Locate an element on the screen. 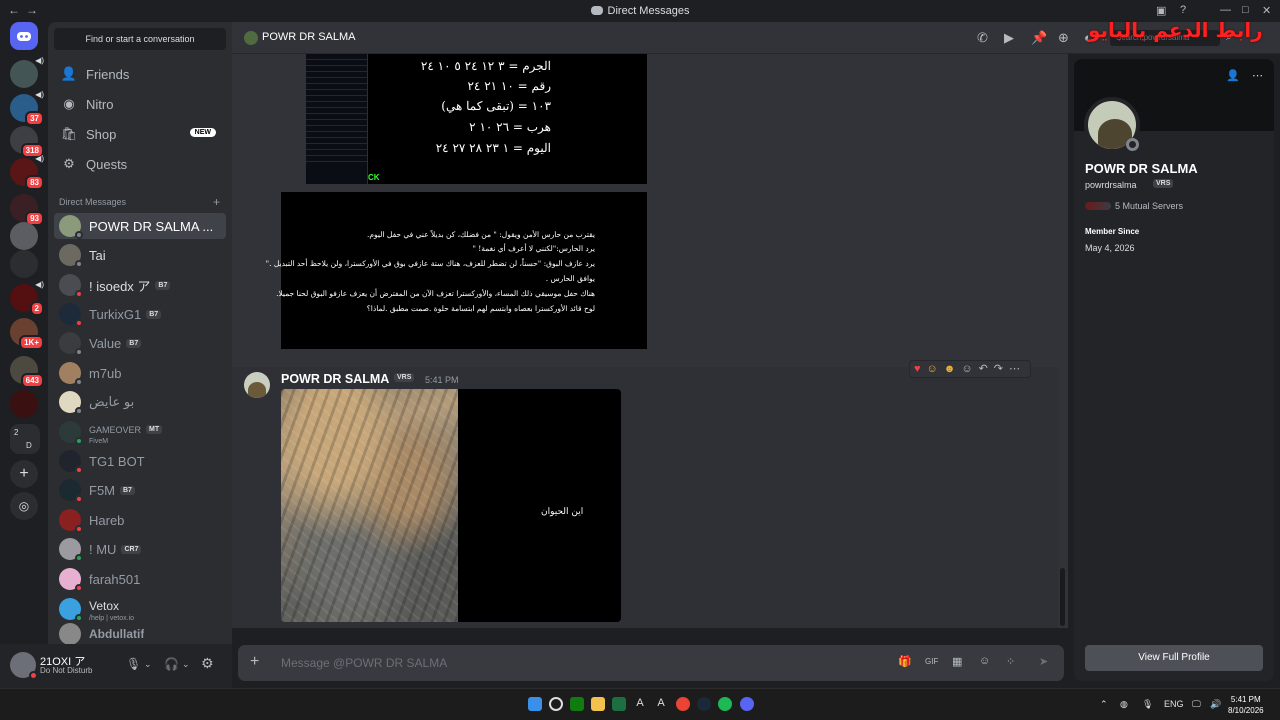 This screenshot has width=1280, height=720. steam-icon is located at coordinates (704, 704).